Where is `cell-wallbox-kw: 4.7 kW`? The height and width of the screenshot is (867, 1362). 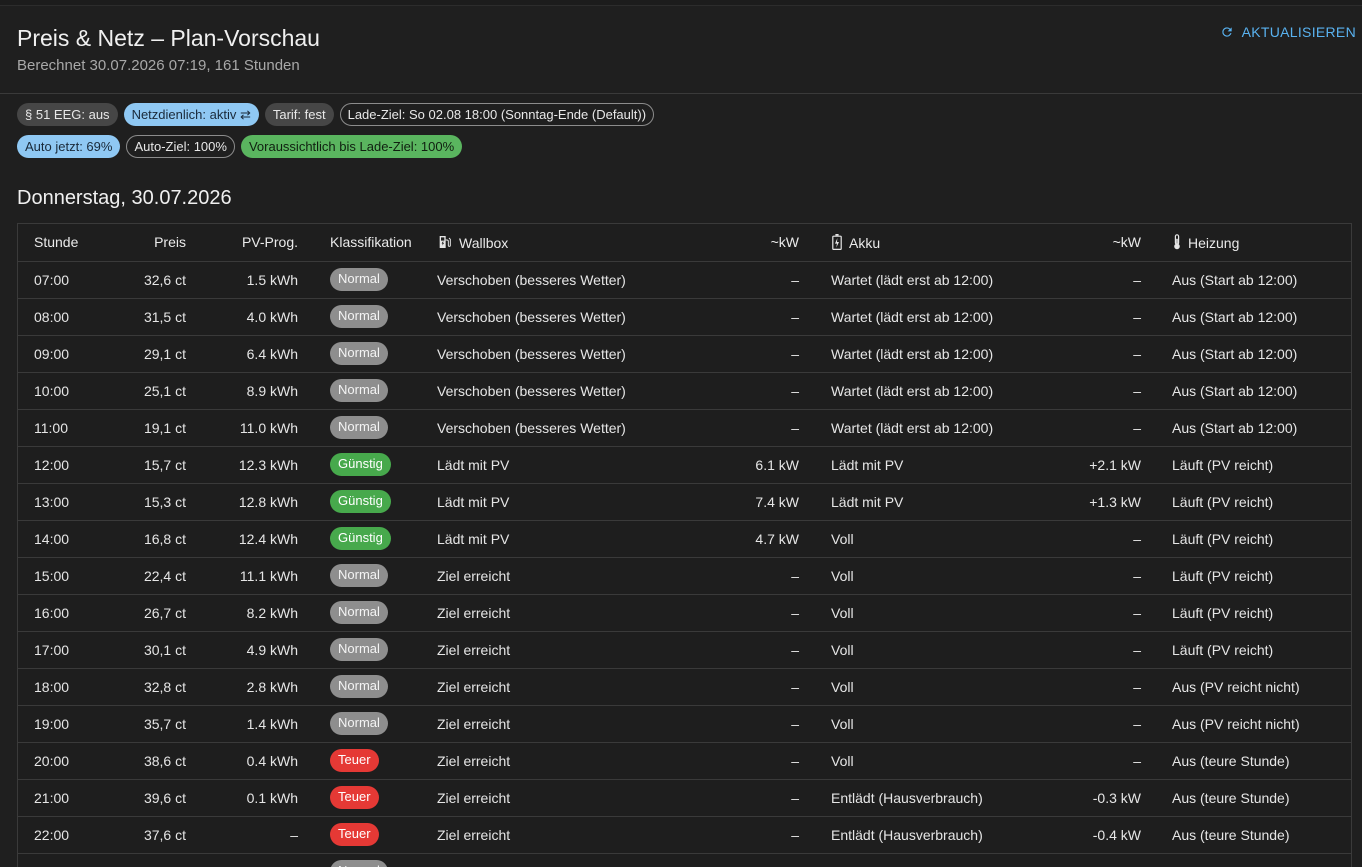 cell-wallbox-kw: 4.7 kW is located at coordinates (763, 539).